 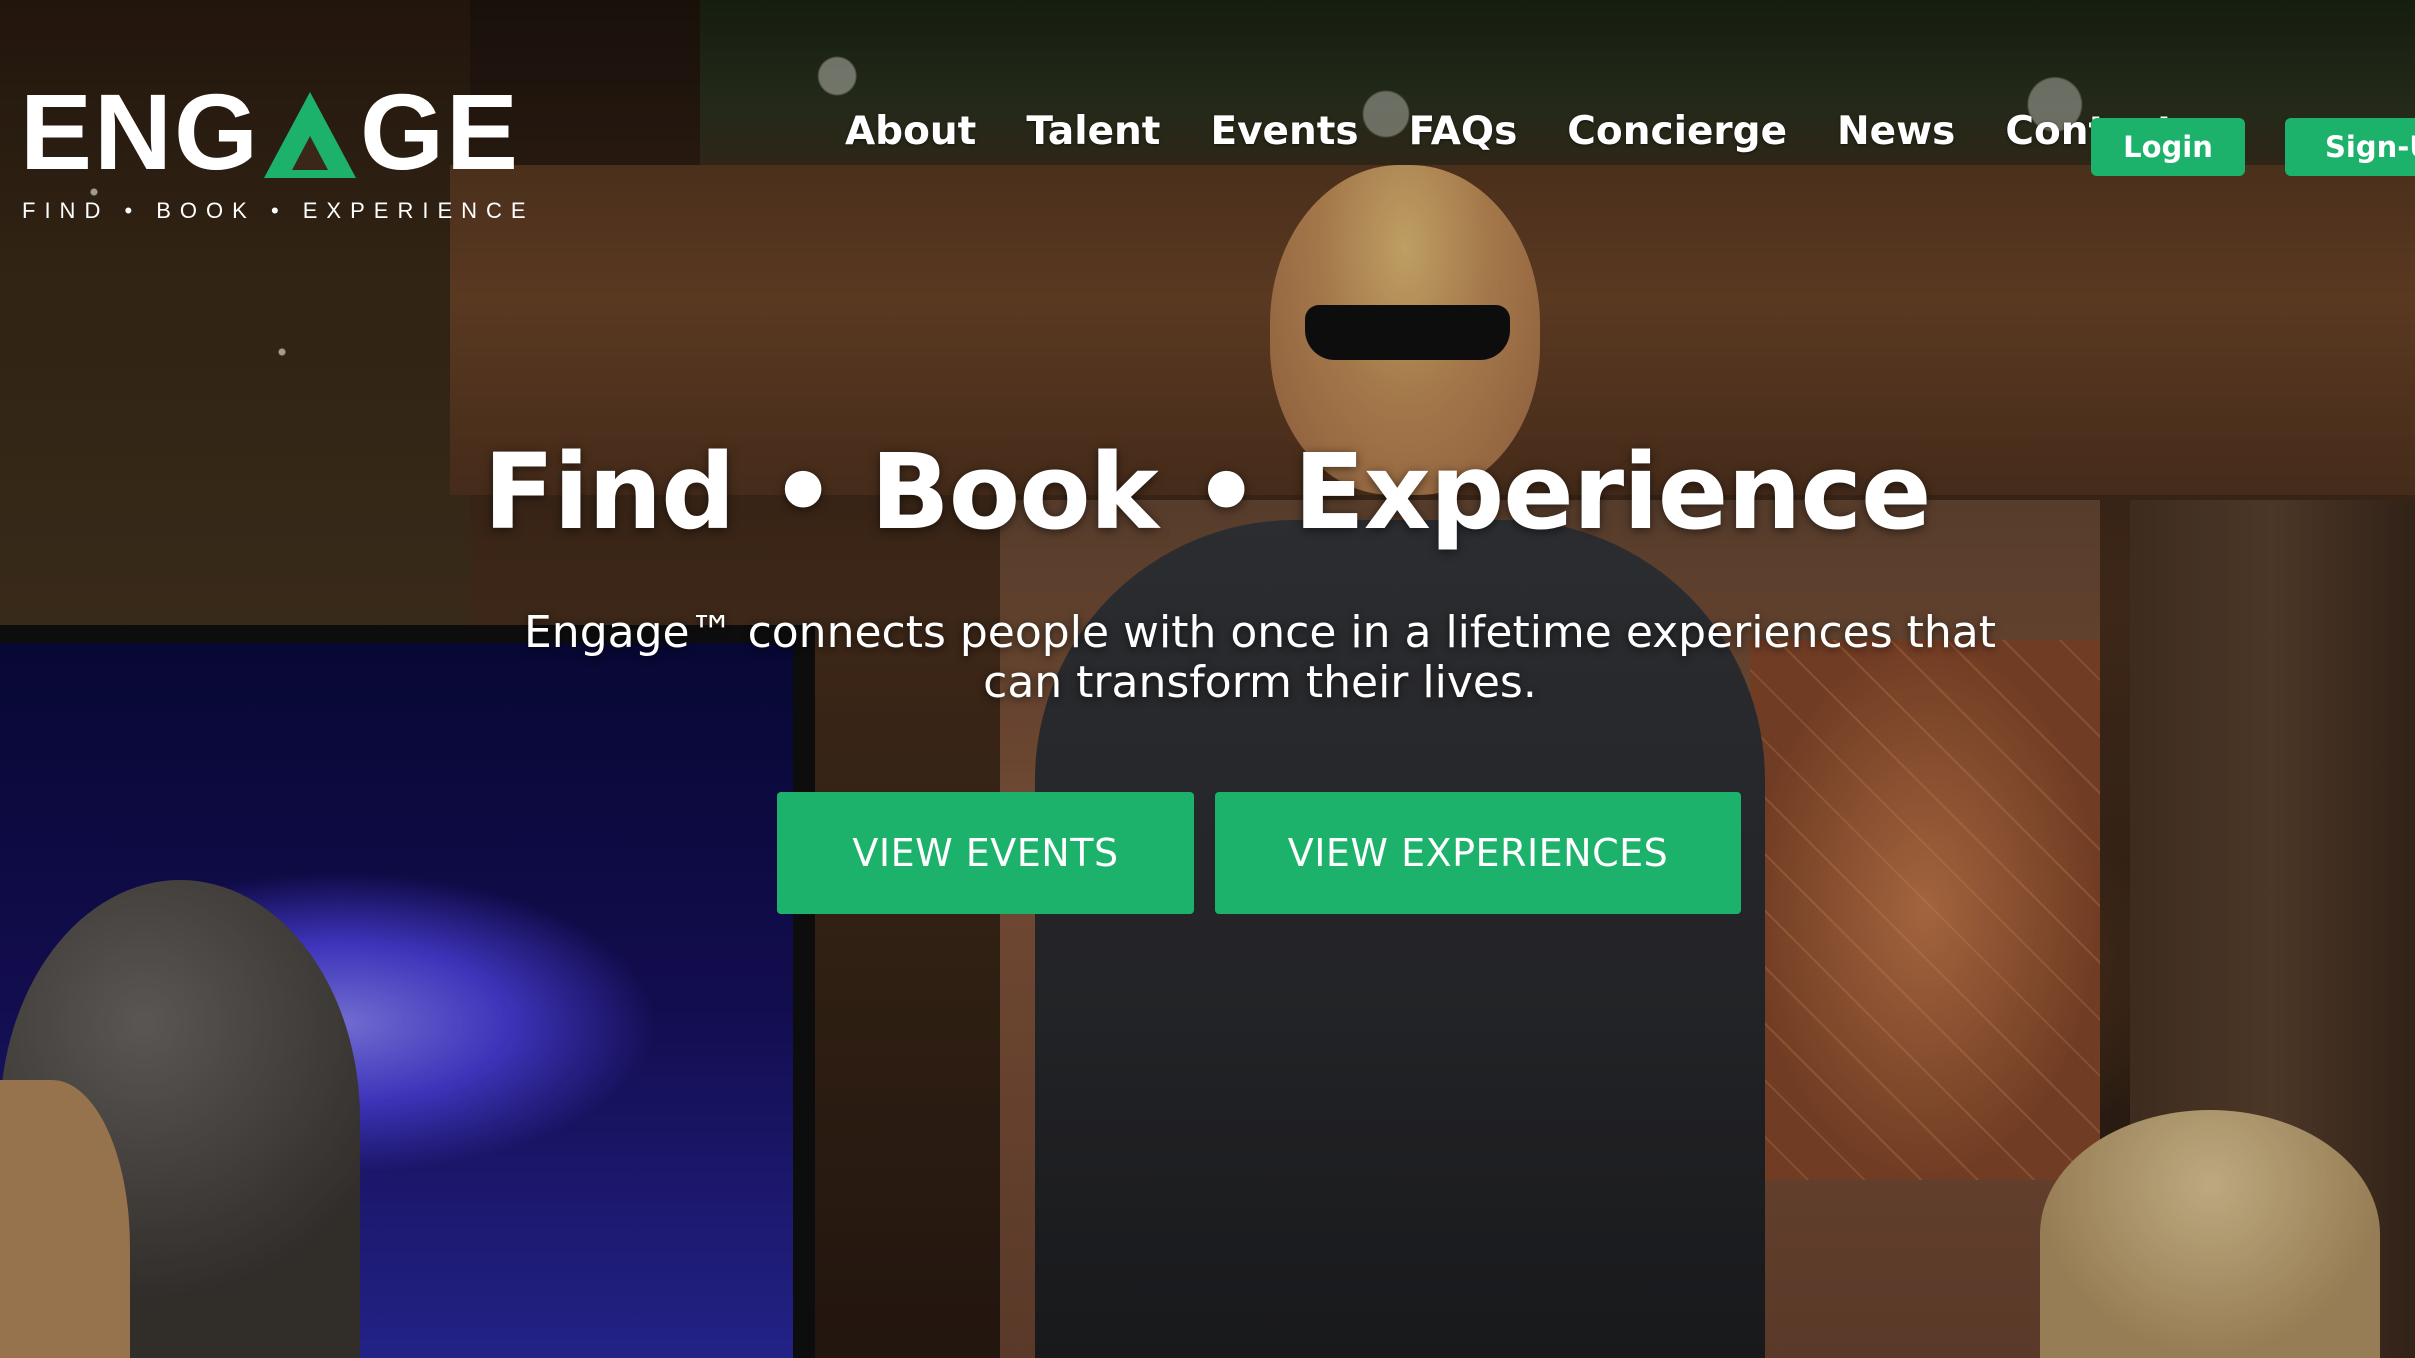 I want to click on login-button: Login, so click(x=2168, y=147).